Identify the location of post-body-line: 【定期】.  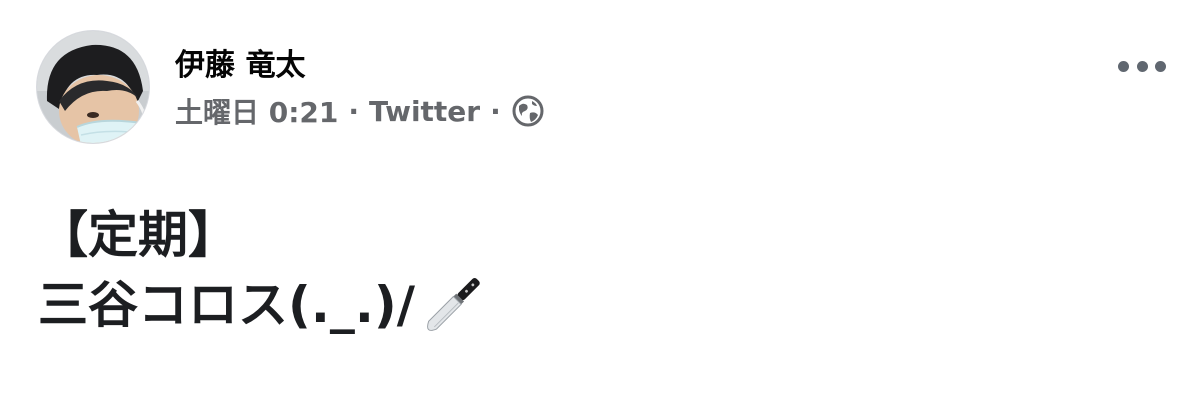
(138, 235).